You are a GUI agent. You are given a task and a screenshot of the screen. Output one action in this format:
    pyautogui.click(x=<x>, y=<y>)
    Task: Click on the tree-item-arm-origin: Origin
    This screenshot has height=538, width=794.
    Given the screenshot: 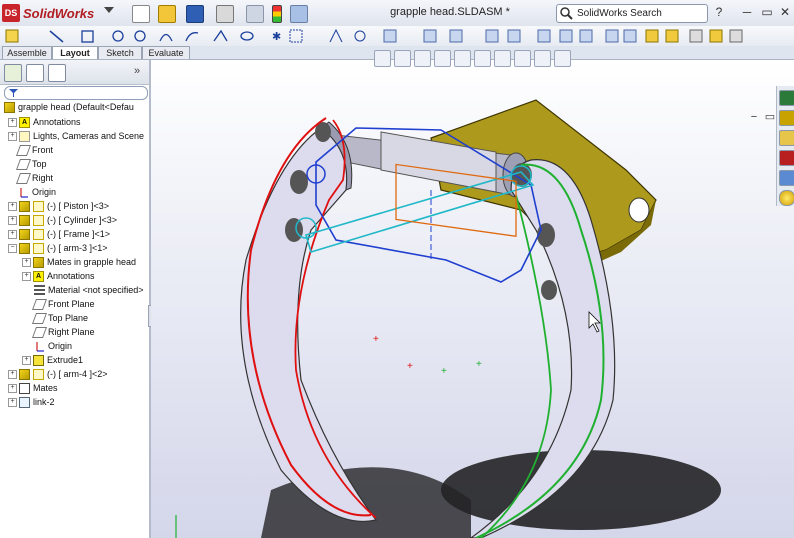 What is the action you would take?
    pyautogui.click(x=53, y=346)
    